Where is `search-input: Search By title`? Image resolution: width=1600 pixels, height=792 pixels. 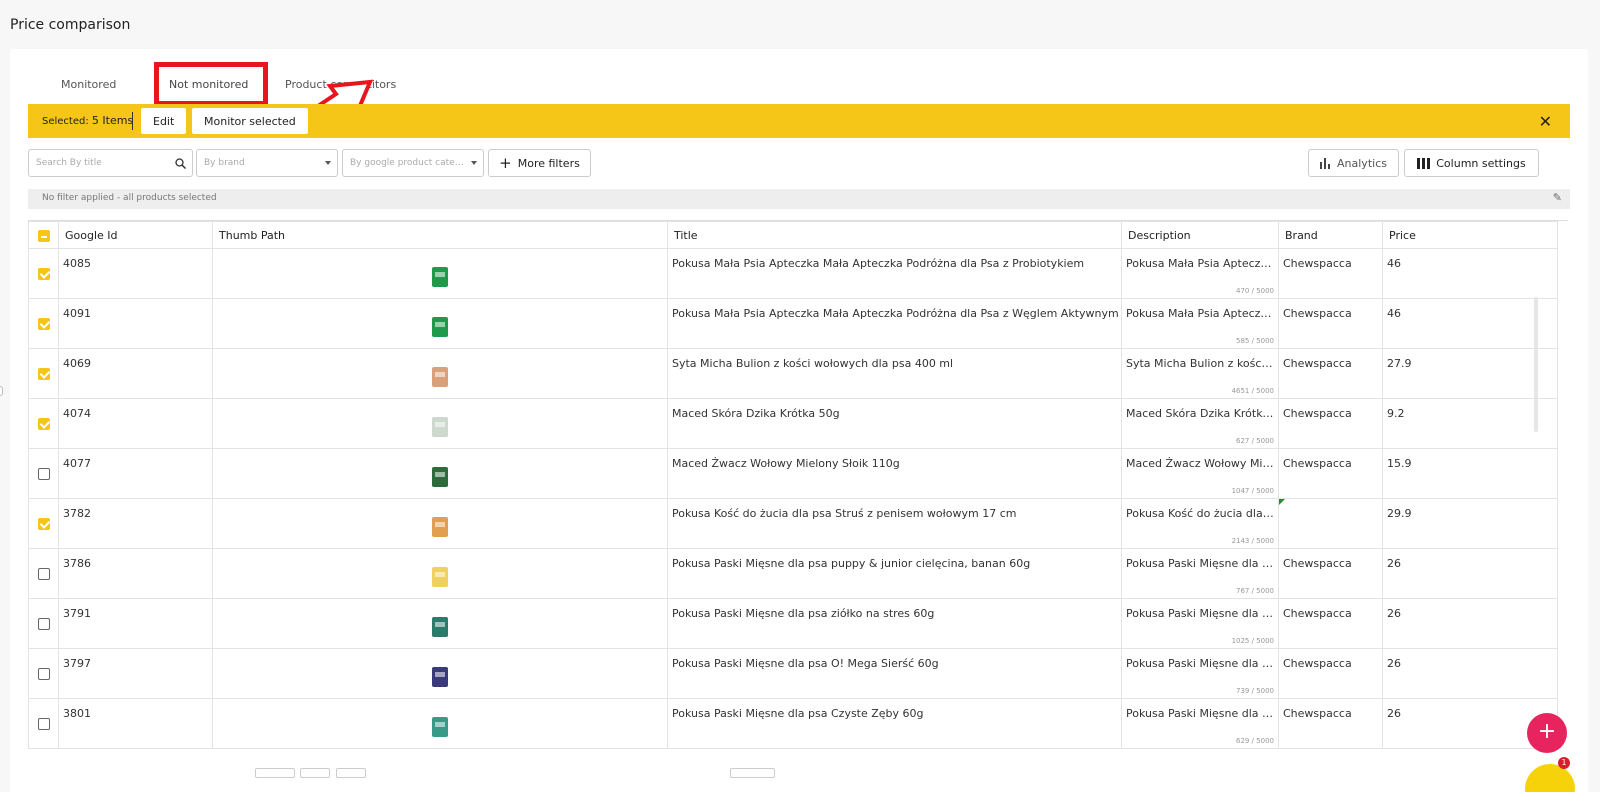
search-input: Search By title is located at coordinates (110, 163).